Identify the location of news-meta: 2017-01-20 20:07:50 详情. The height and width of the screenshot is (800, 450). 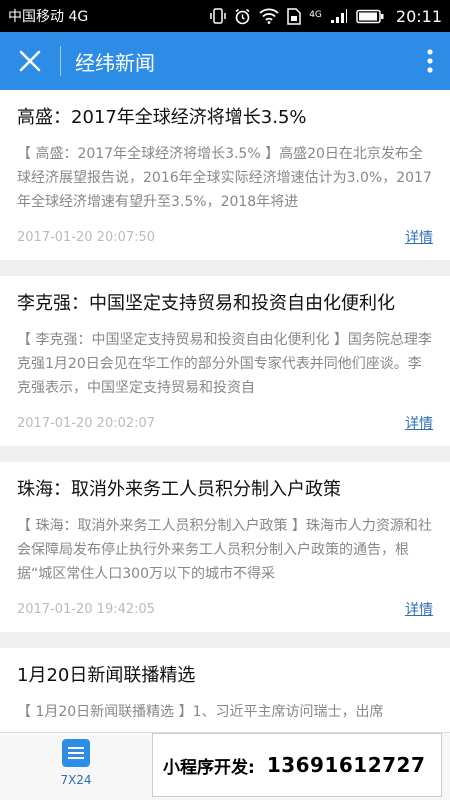
(225, 237).